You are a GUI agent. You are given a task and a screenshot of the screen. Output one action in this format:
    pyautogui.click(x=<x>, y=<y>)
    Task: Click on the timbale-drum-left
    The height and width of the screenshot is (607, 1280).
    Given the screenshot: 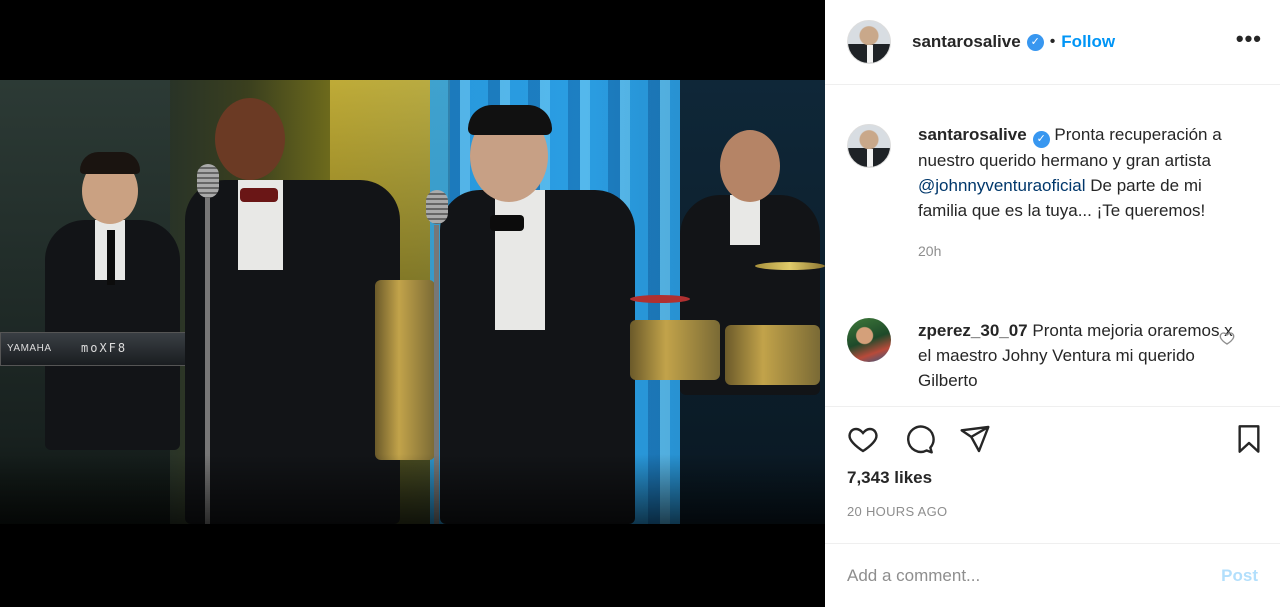 What is the action you would take?
    pyautogui.click(x=675, y=350)
    